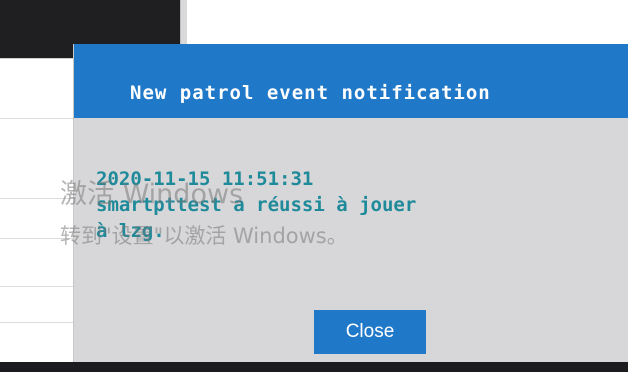  What do you see at coordinates (310, 93) in the screenshot?
I see `dialog-title: New patrol event notification` at bounding box center [310, 93].